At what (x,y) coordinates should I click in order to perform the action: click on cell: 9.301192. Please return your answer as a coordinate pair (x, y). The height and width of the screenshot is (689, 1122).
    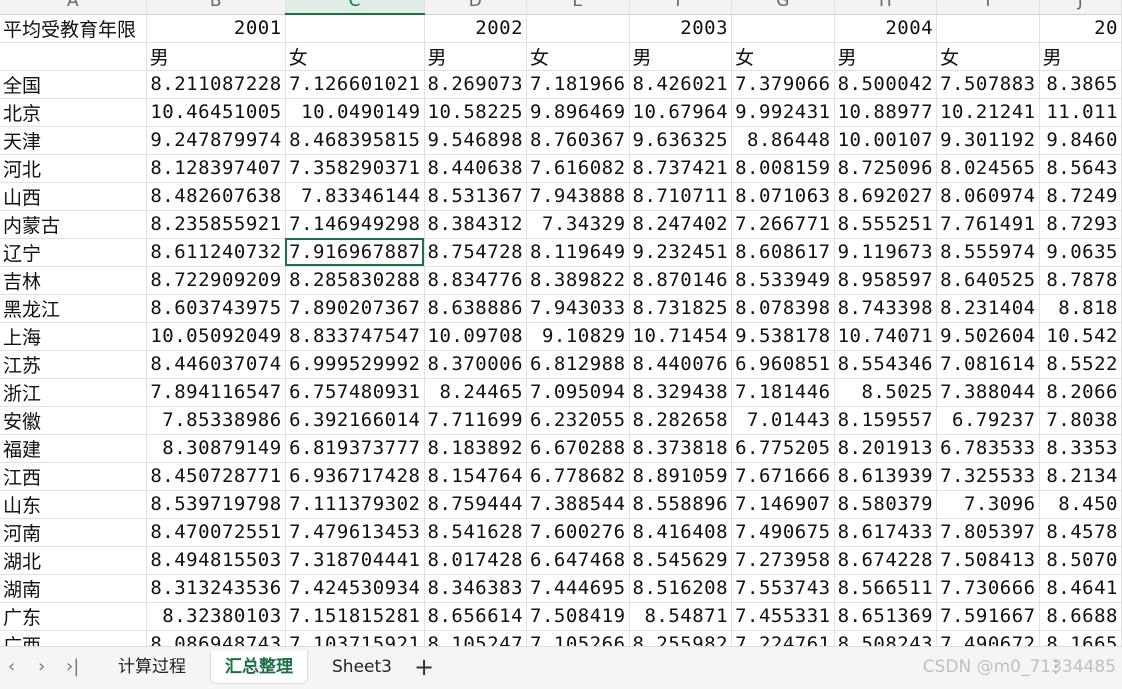
    Looking at the image, I should click on (988, 140).